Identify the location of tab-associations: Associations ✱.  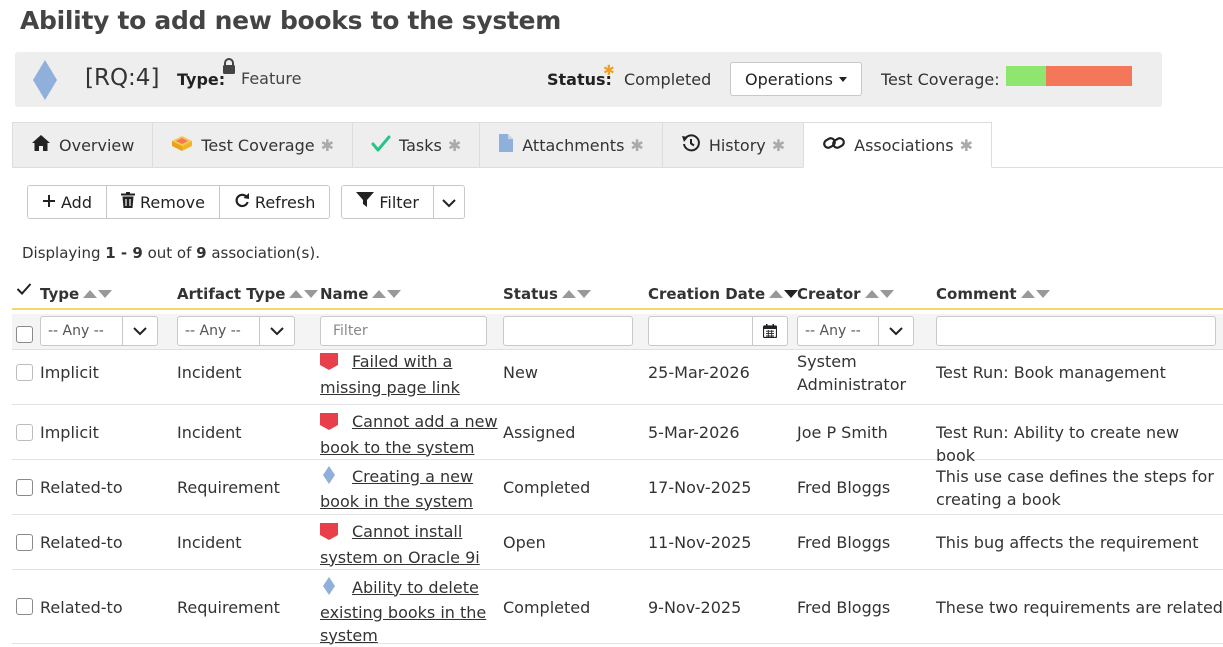
(897, 145).